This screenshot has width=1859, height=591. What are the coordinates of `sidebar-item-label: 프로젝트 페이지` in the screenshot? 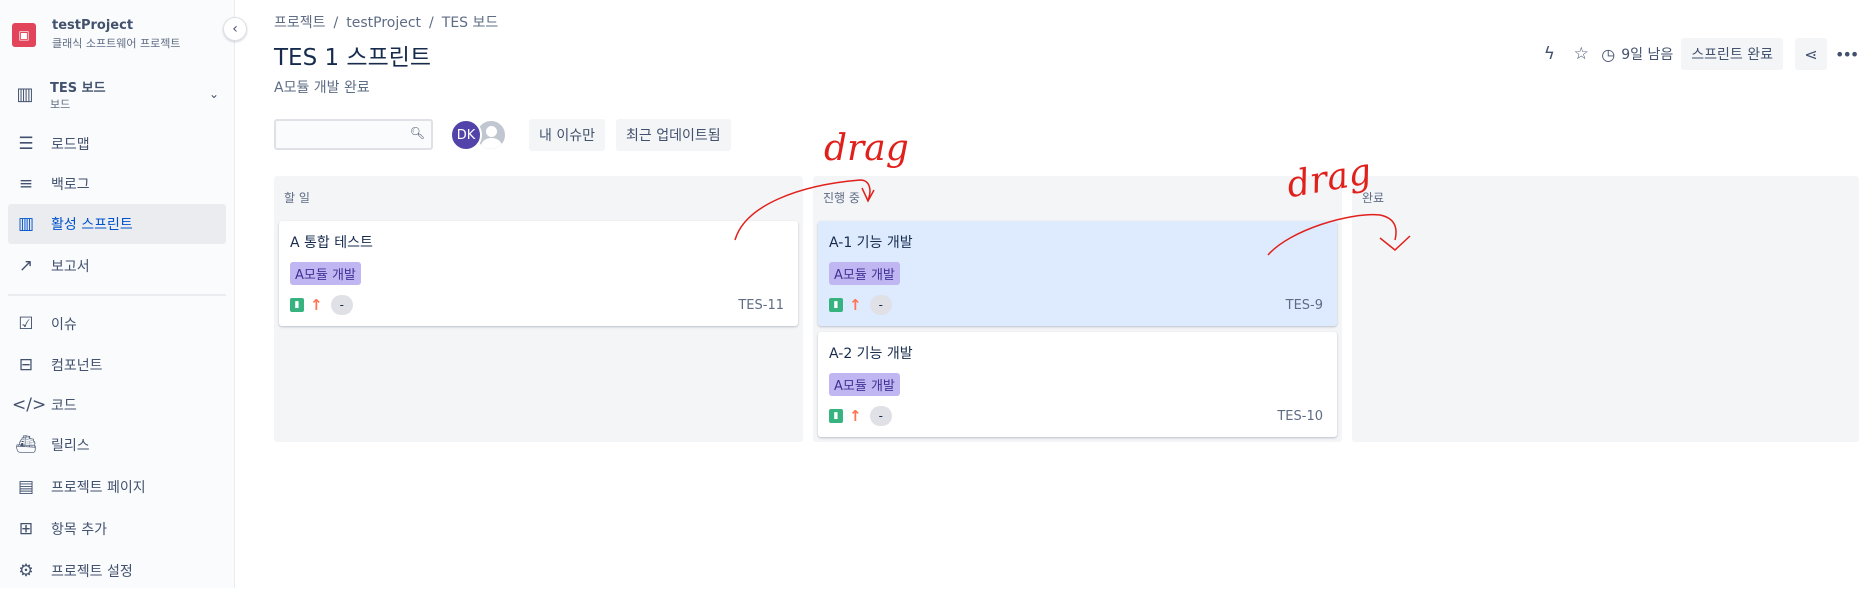 It's located at (98, 488).